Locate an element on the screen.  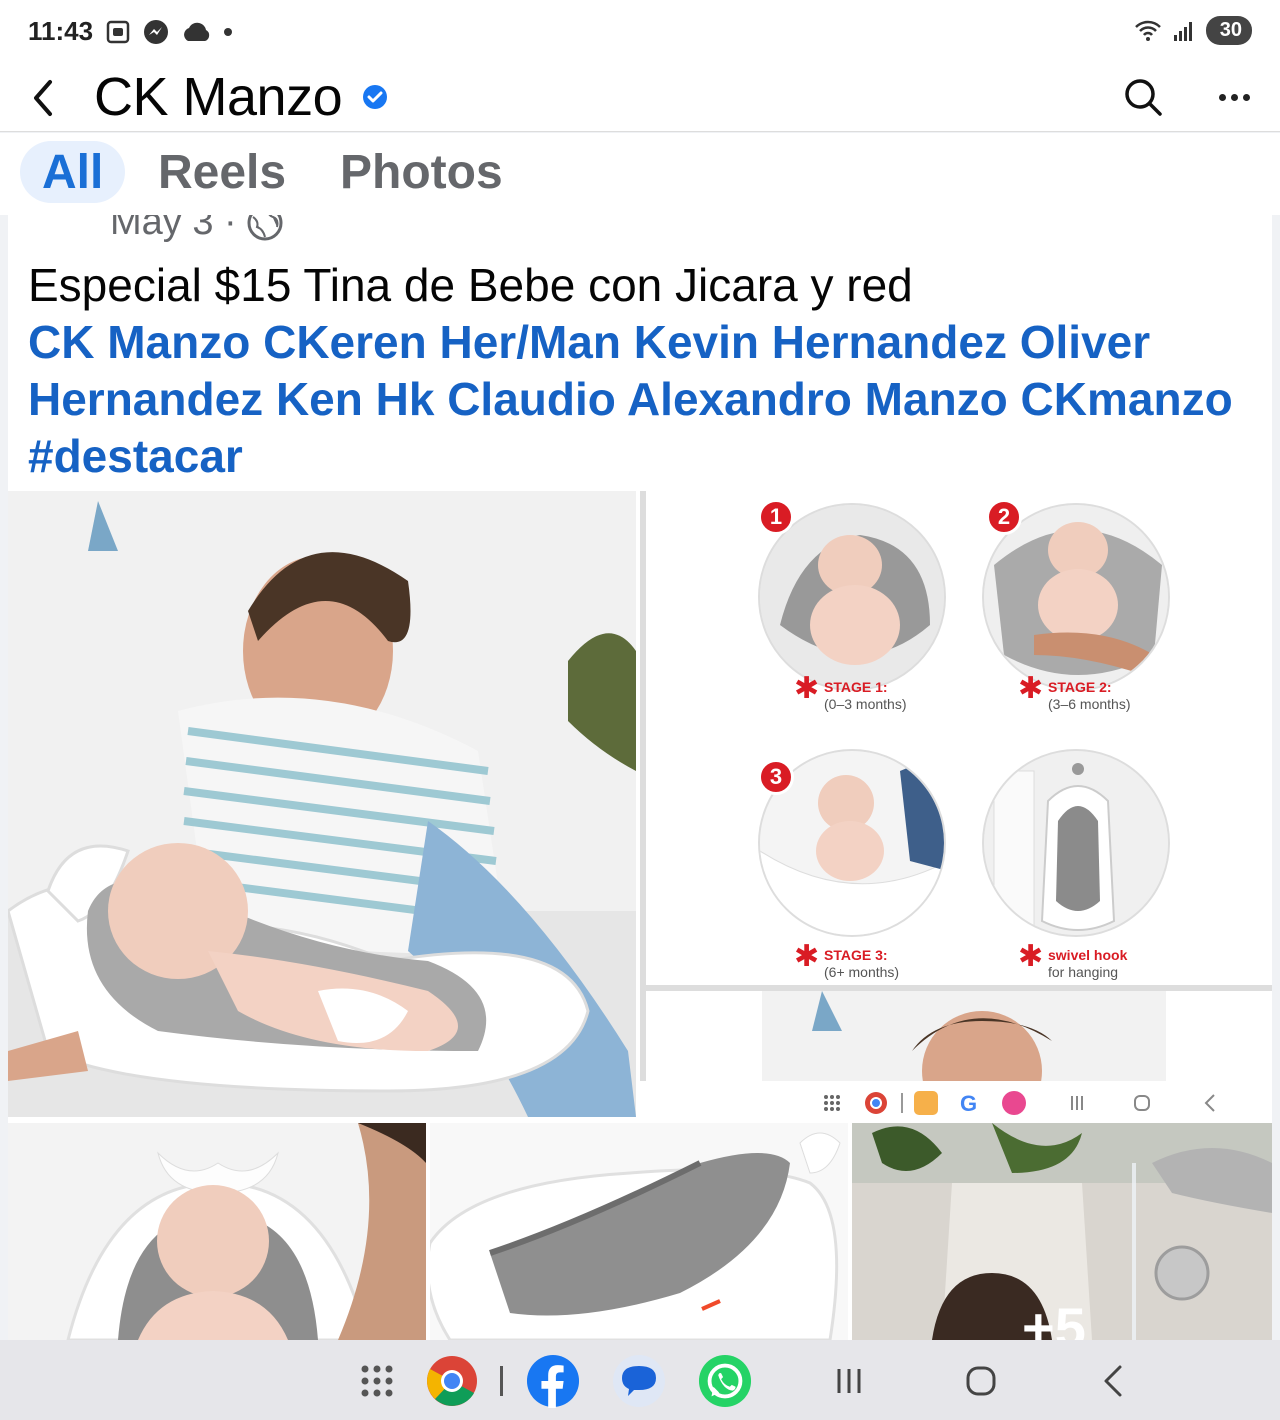
chevron-left-icon is located at coordinates (43, 98).